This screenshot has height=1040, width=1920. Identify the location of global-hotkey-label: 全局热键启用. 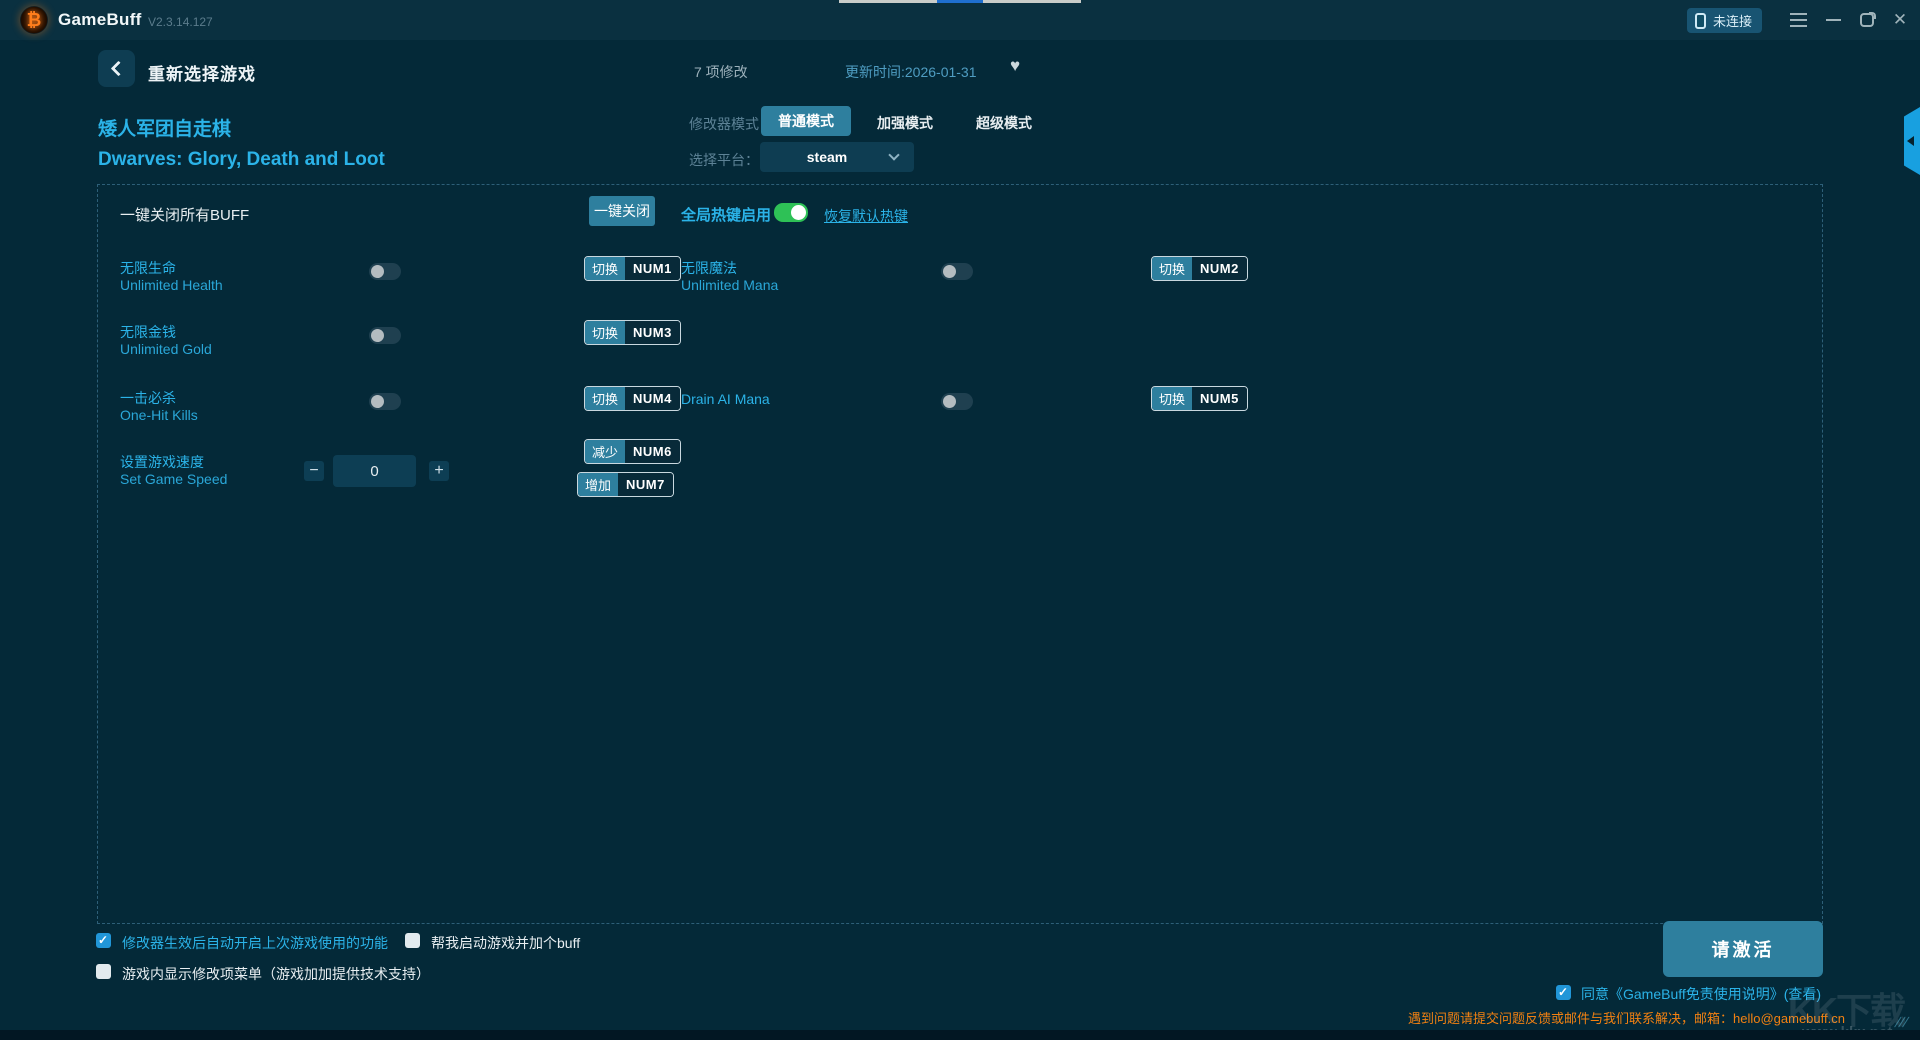
(726, 215).